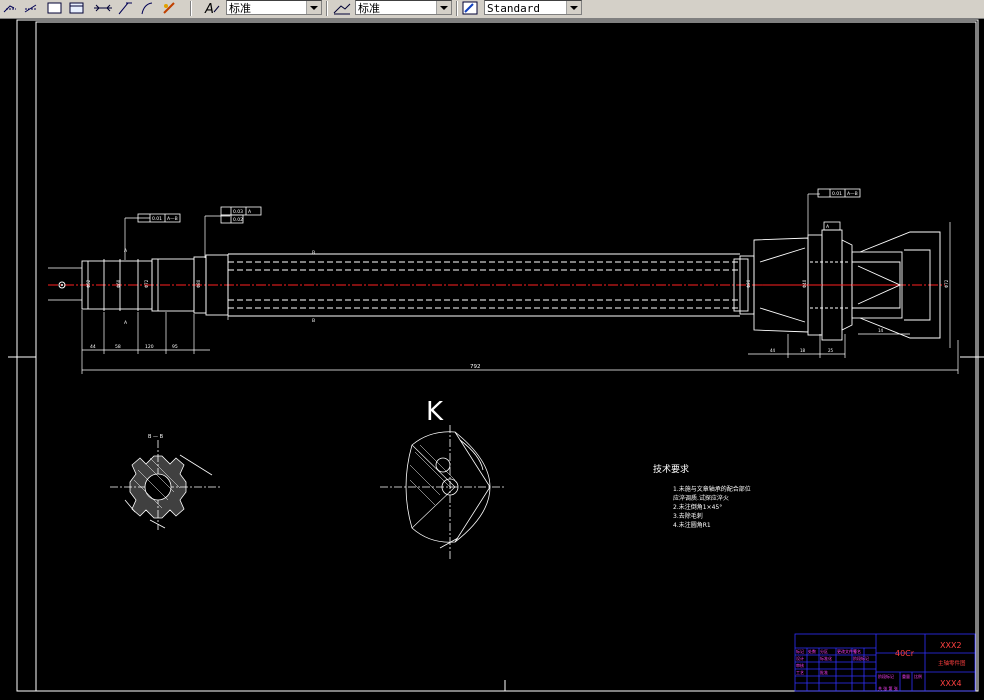 The height and width of the screenshot is (700, 984). Describe the element at coordinates (906, 676) in the screenshot. I see `svg-text: 重量` at that location.